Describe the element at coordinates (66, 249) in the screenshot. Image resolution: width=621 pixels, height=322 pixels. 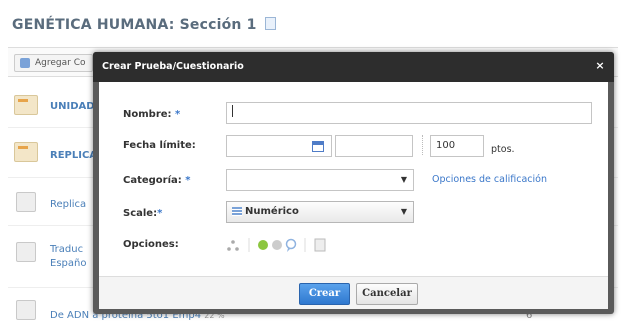
I see `list-item-label: Traduc` at that location.